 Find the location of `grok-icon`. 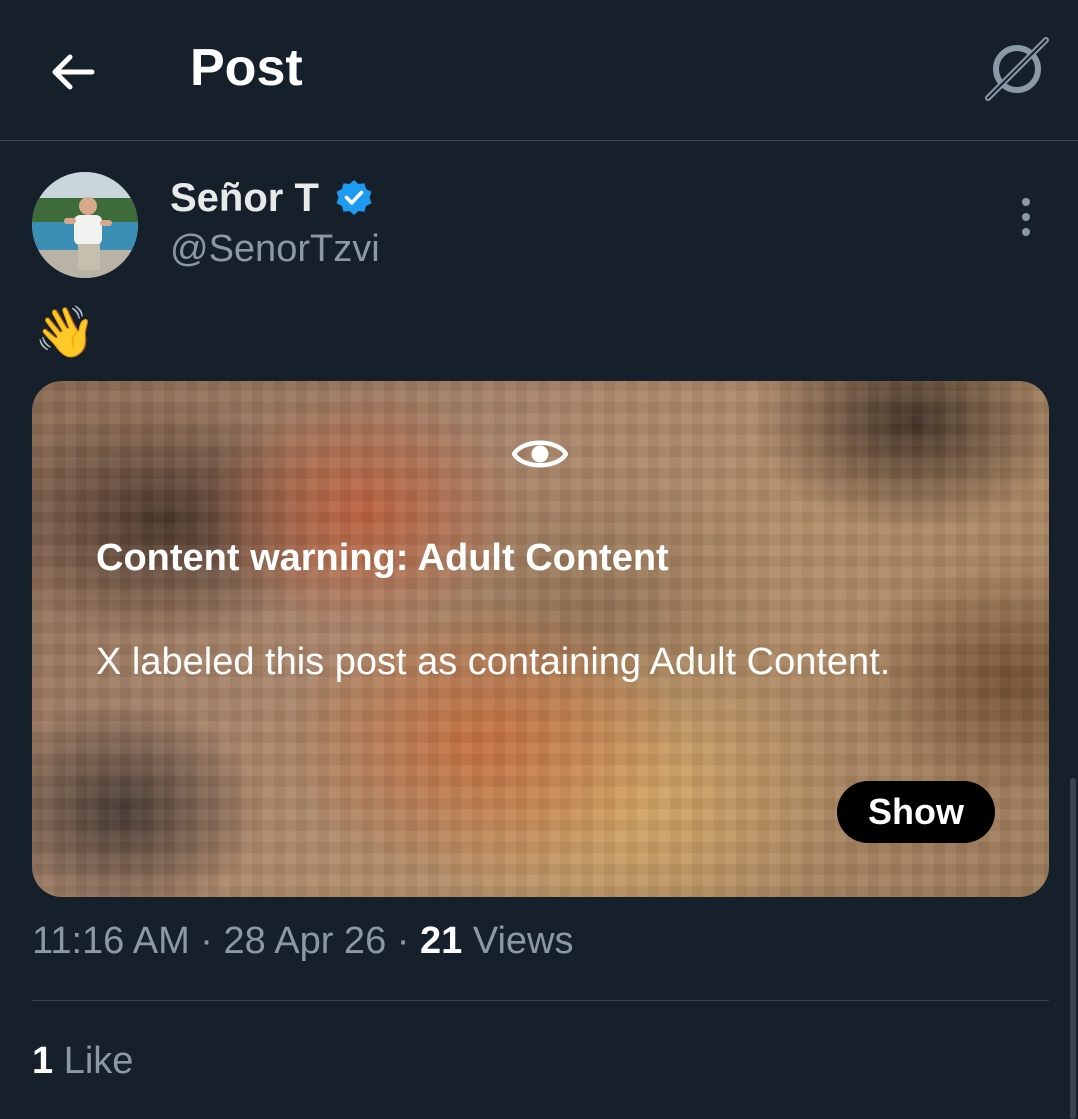

grok-icon is located at coordinates (1017, 69).